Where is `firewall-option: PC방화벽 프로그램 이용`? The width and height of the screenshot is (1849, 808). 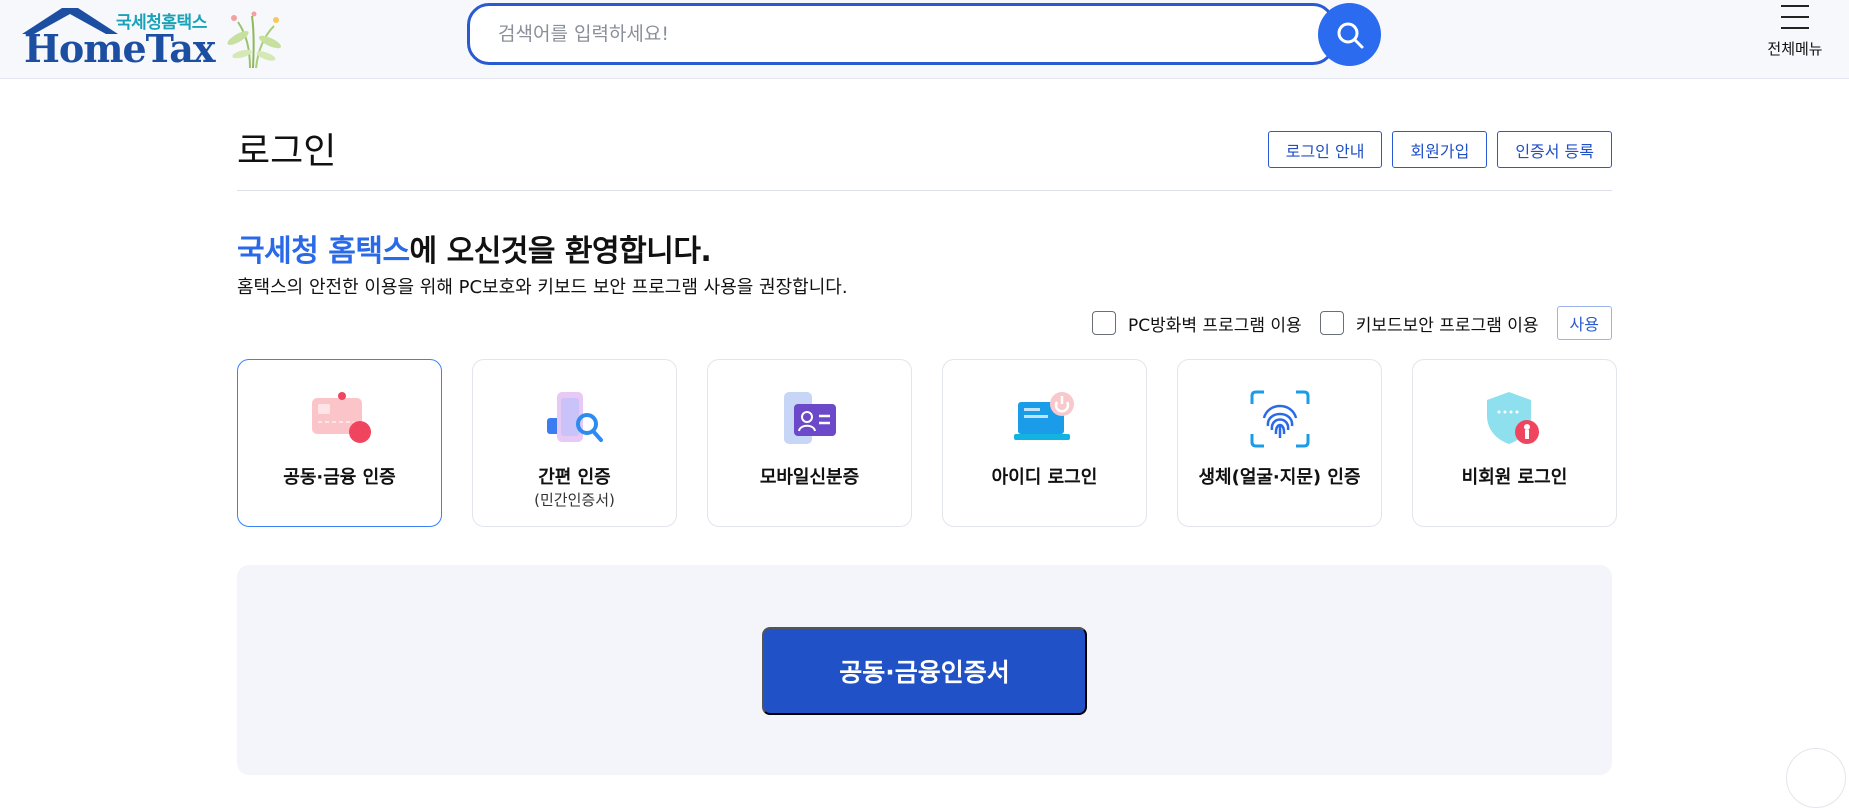
firewall-option: PC방화벽 프로그램 이용 is located at coordinates (1196, 323).